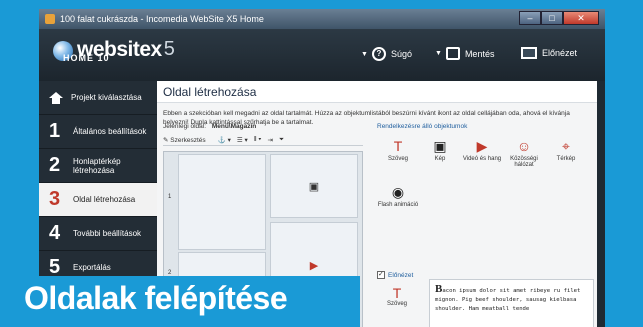 This screenshot has height=327, width=643. I want to click on object-map: ⌖ Térkép, so click(566, 159).